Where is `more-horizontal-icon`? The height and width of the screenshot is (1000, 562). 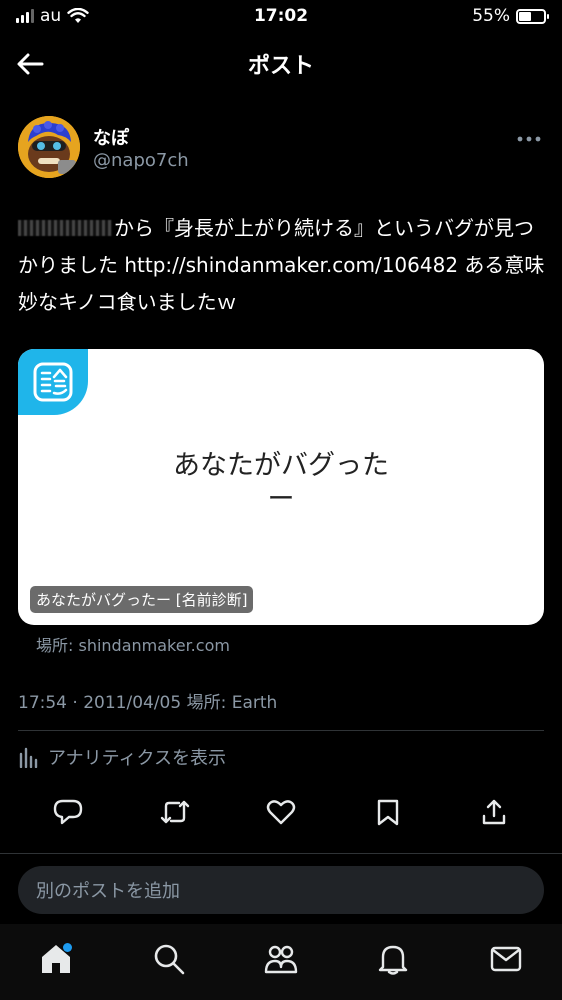 more-horizontal-icon is located at coordinates (529, 139).